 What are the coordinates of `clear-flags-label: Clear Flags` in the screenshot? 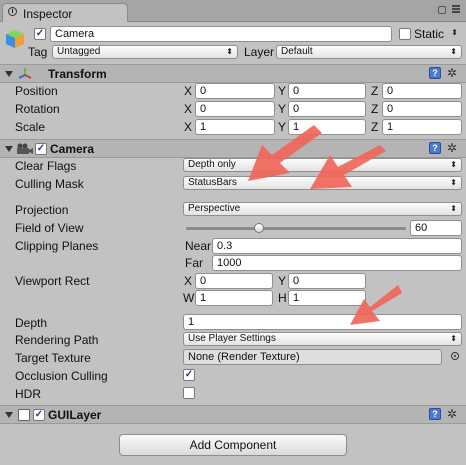 It's located at (46, 166).